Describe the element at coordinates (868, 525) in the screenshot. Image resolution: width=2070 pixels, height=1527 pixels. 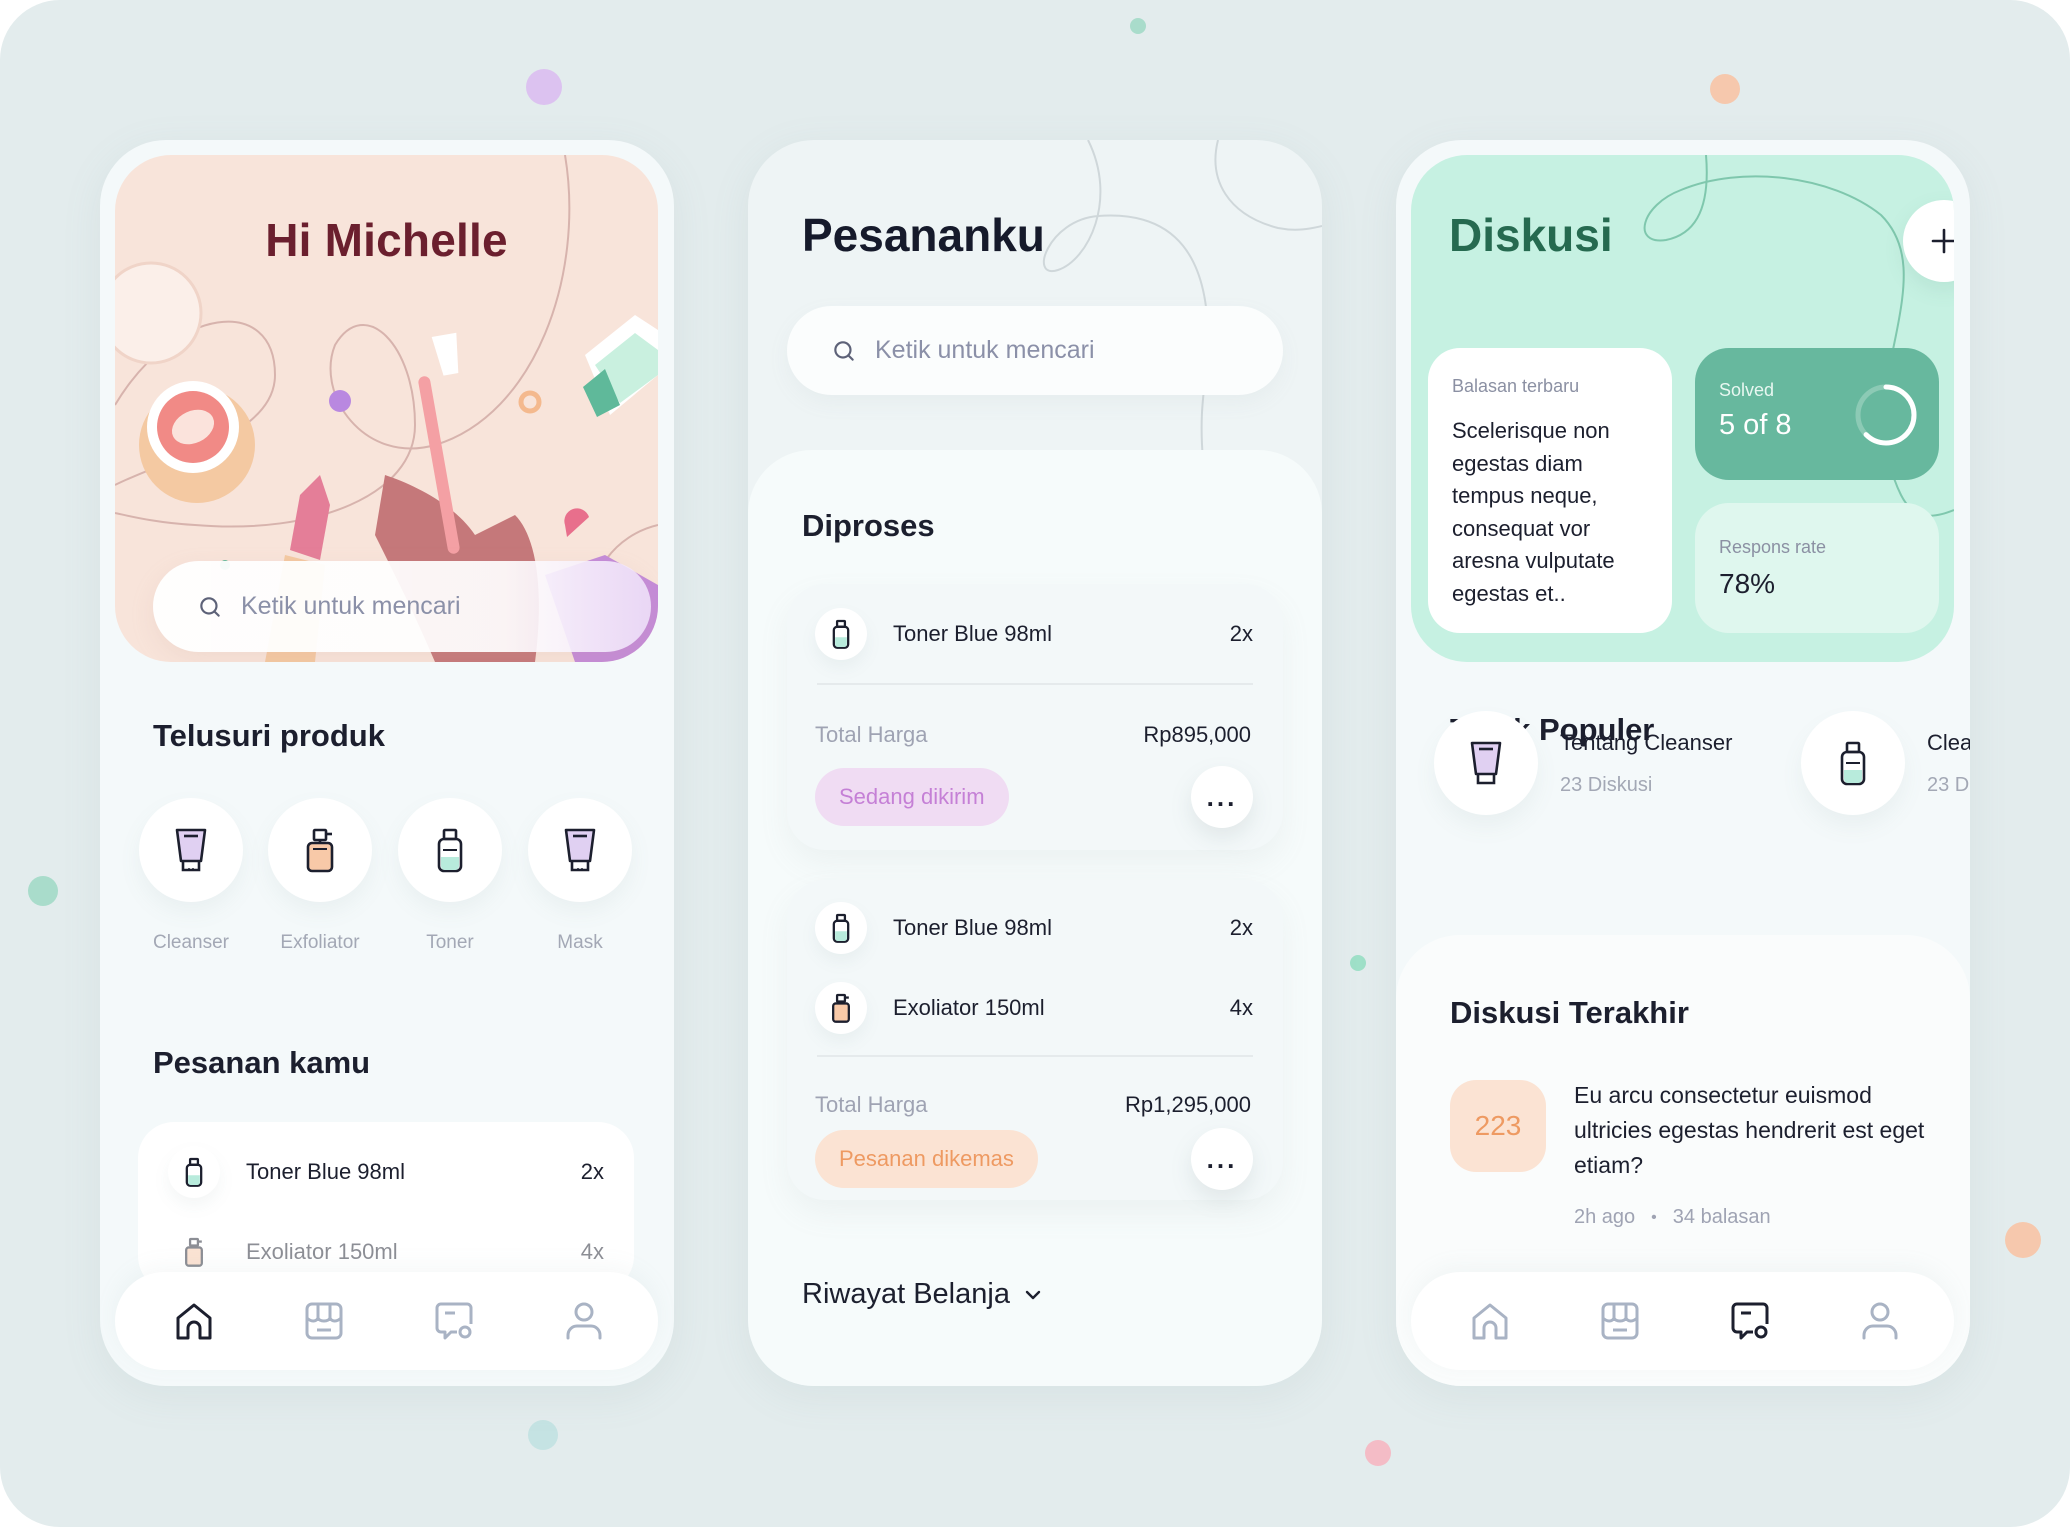
I see `processing-title: Diproses` at that location.